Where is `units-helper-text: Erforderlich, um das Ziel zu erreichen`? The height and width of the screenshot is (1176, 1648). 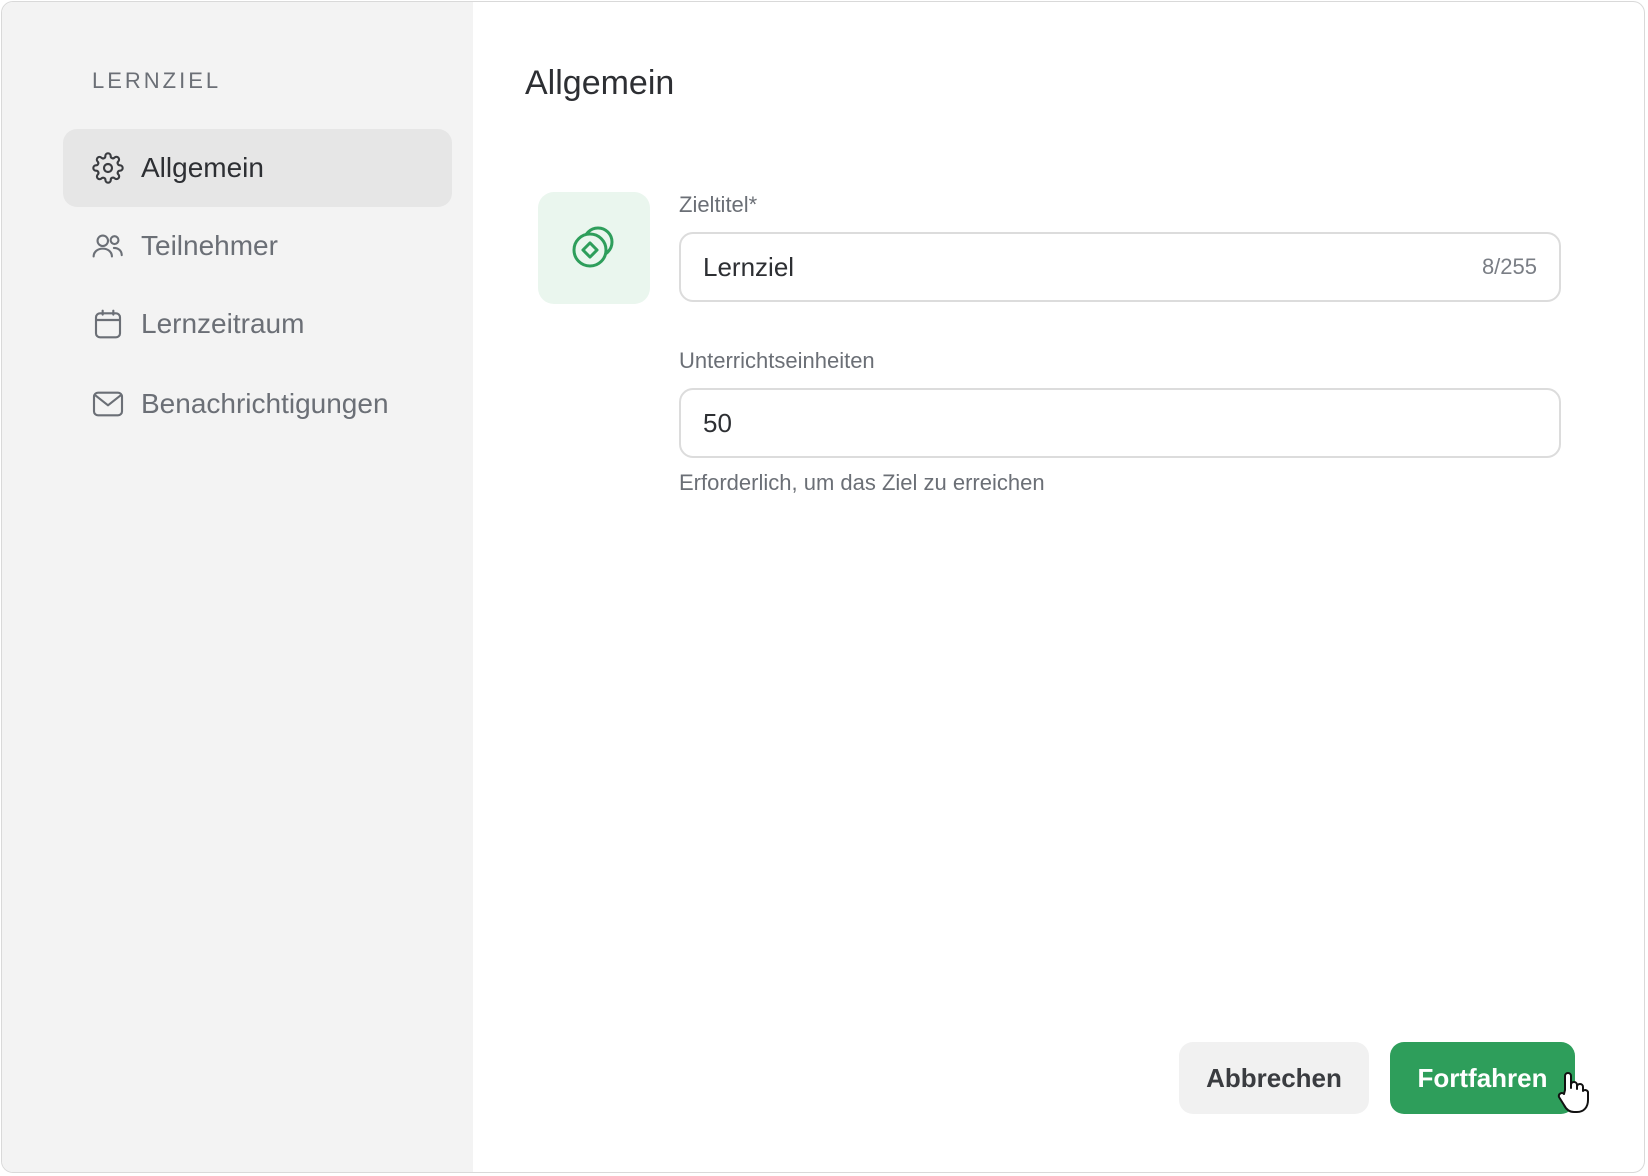
units-helper-text: Erforderlich, um das Ziel zu erreichen is located at coordinates (862, 482).